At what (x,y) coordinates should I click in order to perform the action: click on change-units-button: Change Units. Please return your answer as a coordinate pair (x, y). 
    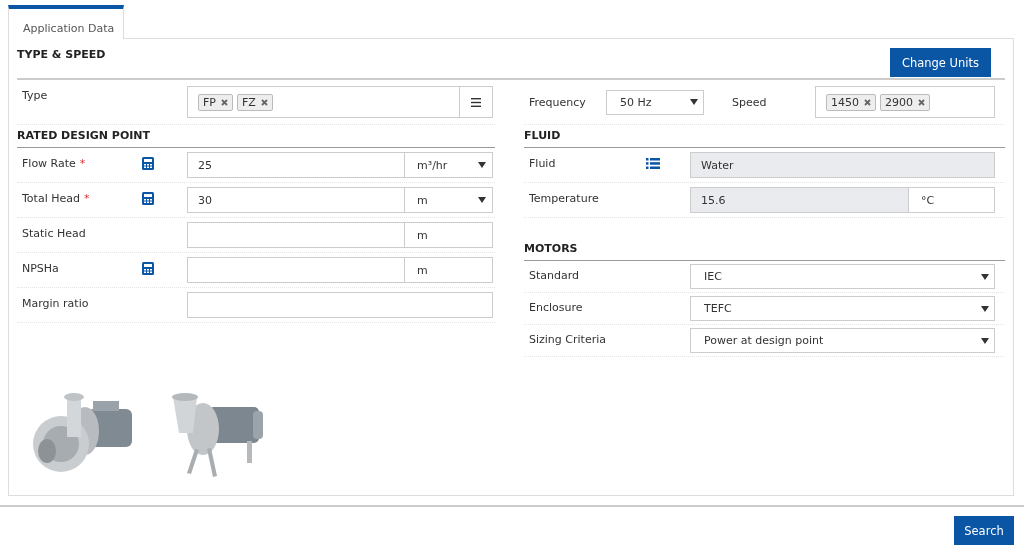
    Looking at the image, I should click on (940, 62).